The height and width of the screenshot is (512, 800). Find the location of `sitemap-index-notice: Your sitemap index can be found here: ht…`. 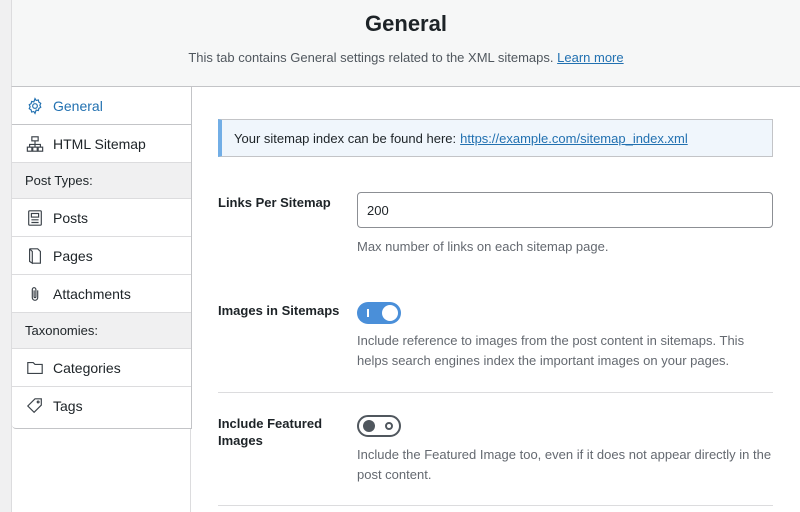

sitemap-index-notice: Your sitemap index can be found here: ht… is located at coordinates (495, 138).